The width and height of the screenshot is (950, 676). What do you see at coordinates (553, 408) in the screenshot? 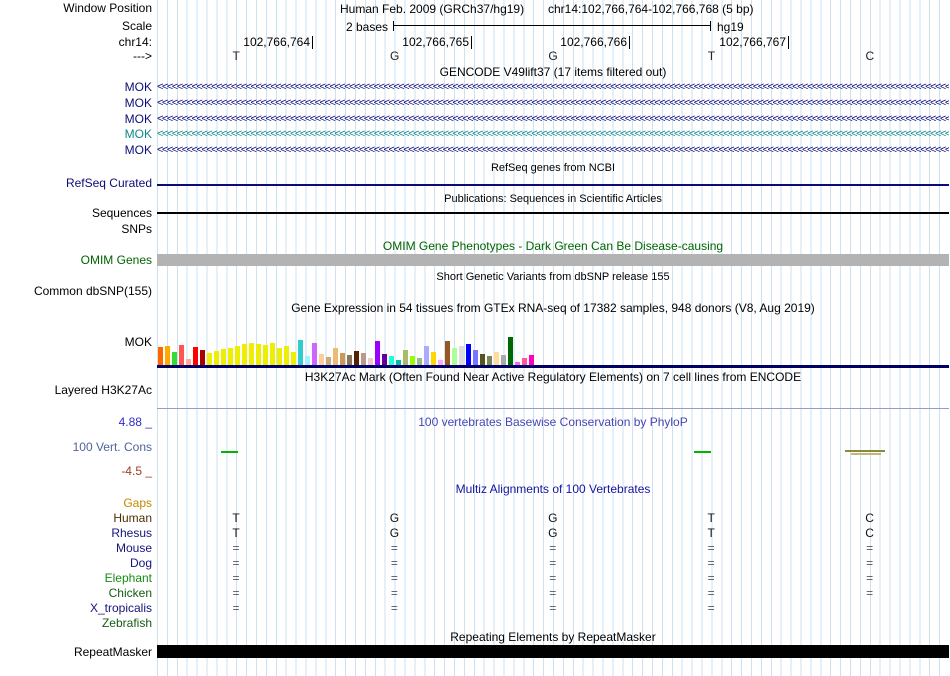
I see `h3k27ac-line` at bounding box center [553, 408].